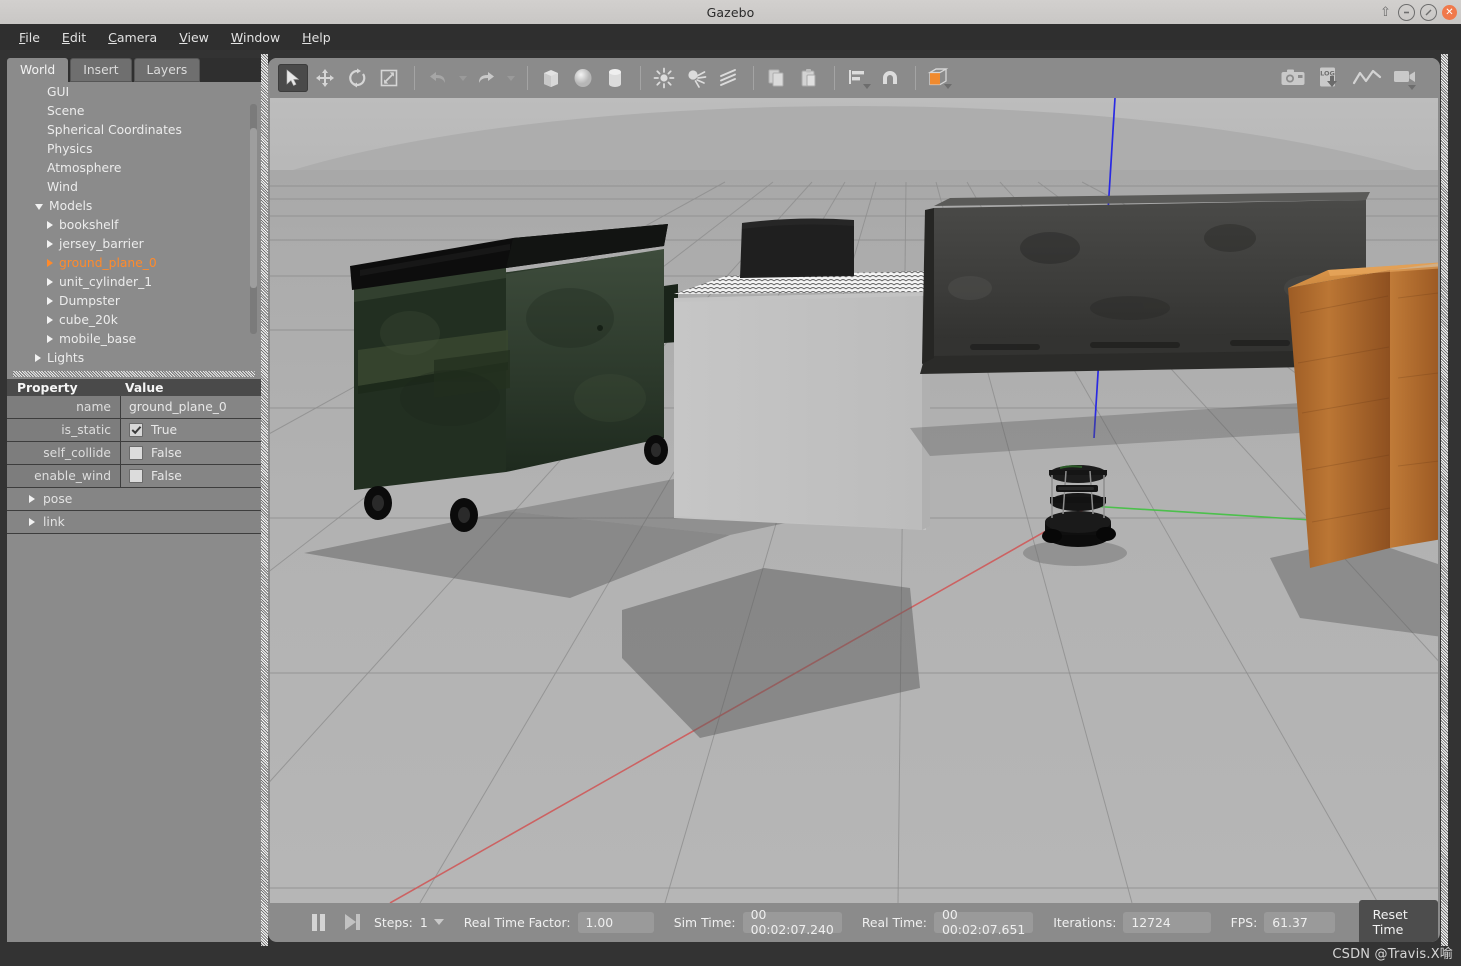 This screenshot has height=966, width=1461. What do you see at coordinates (134, 522) in the screenshot?
I see `property-group-link: link` at bounding box center [134, 522].